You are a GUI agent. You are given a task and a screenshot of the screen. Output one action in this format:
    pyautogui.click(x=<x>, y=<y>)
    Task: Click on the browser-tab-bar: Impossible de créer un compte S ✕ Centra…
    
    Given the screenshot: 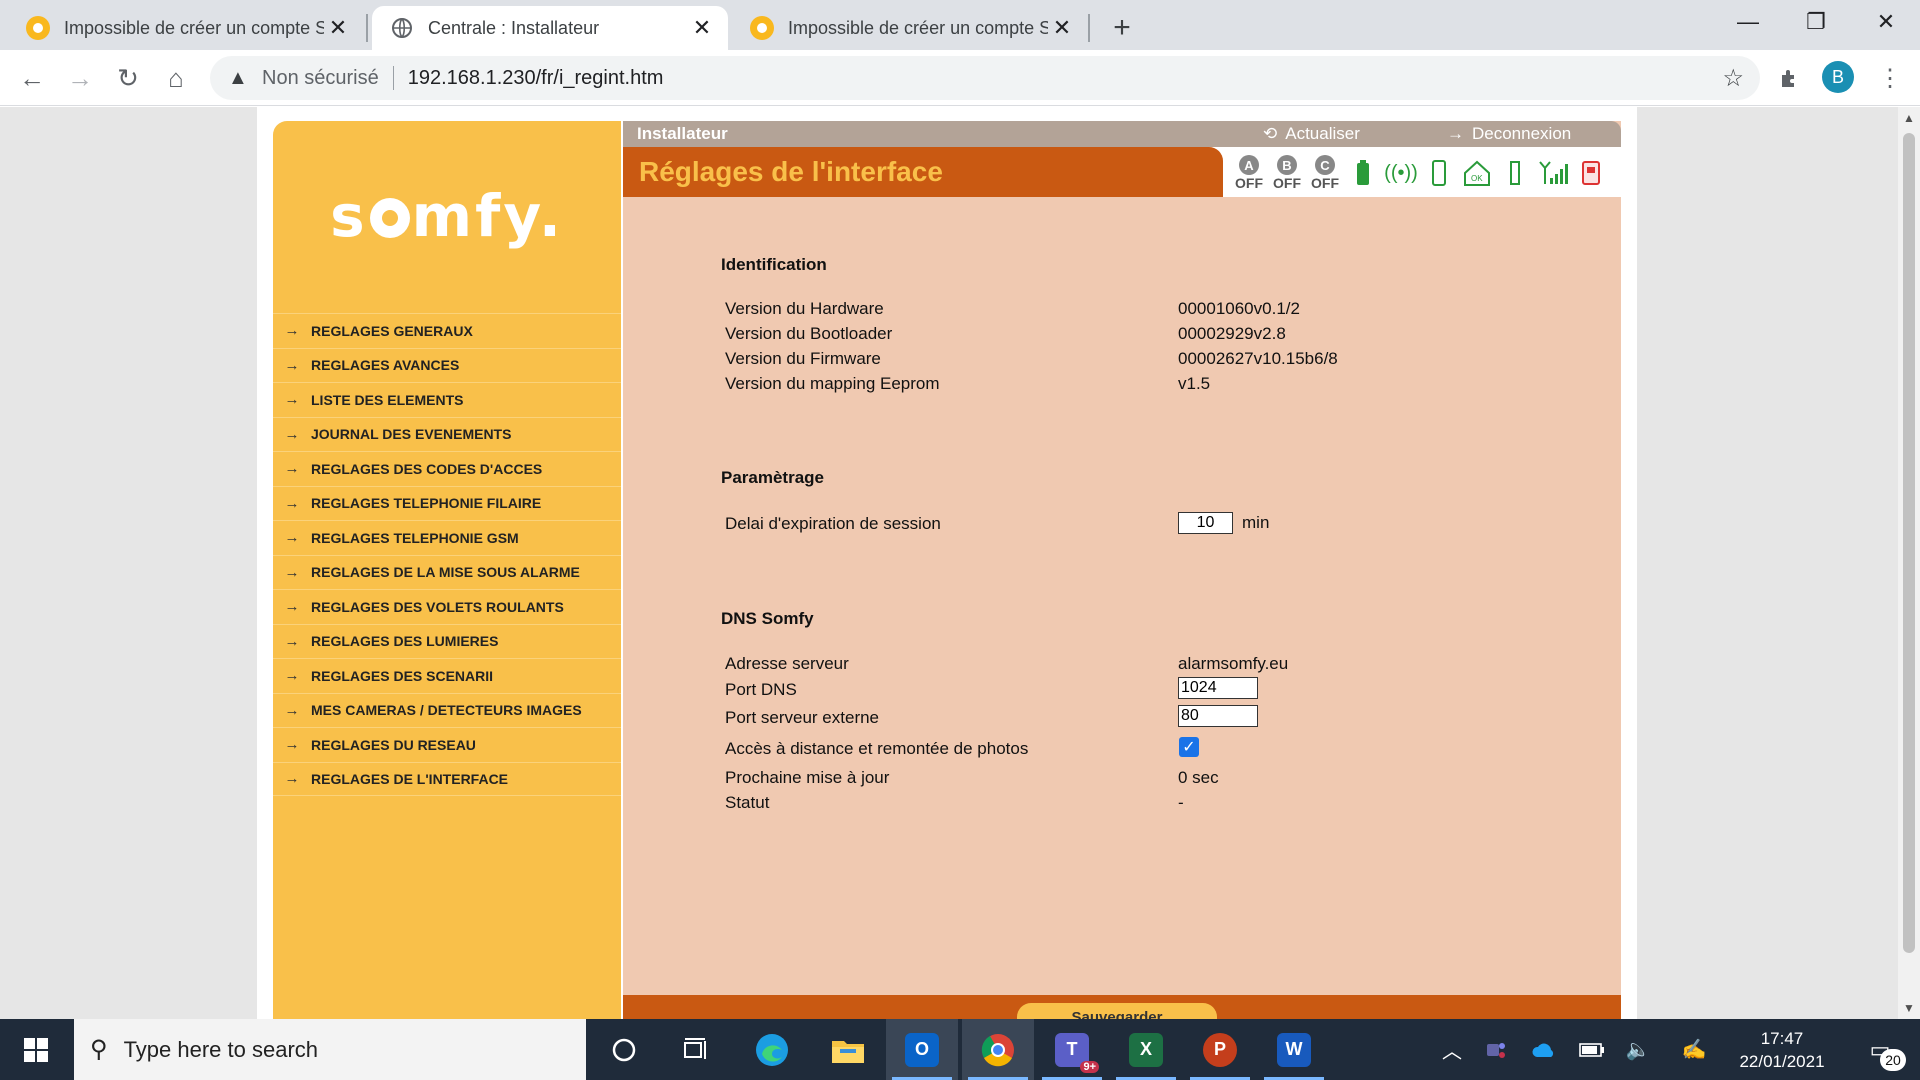 What is the action you would take?
    pyautogui.click(x=960, y=25)
    